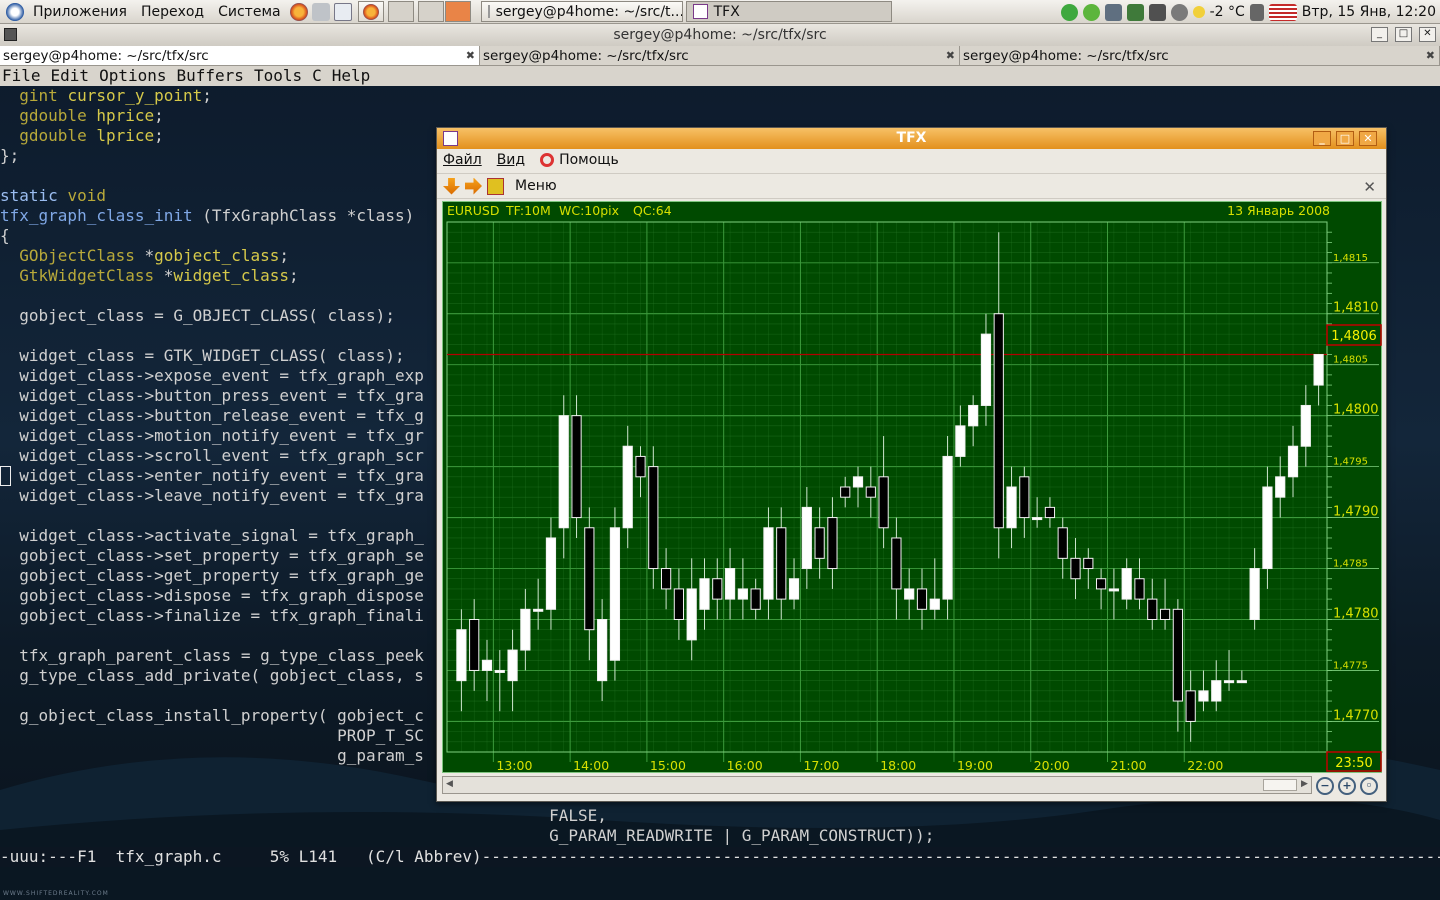  Describe the element at coordinates (298, 11) in the screenshot. I see `firefox-launcher-icon` at that location.